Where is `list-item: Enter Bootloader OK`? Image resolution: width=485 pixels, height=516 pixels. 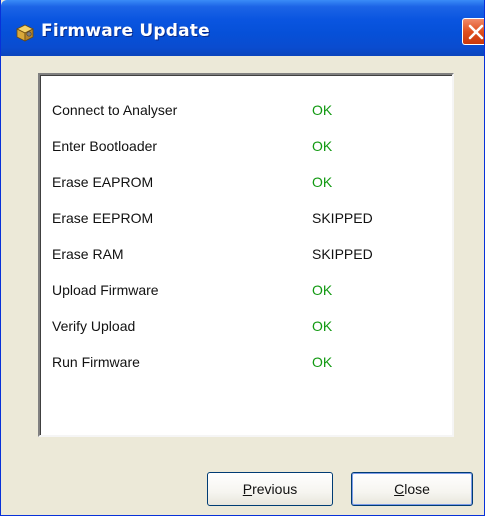 list-item: Enter Bootloader OK is located at coordinates (240, 148).